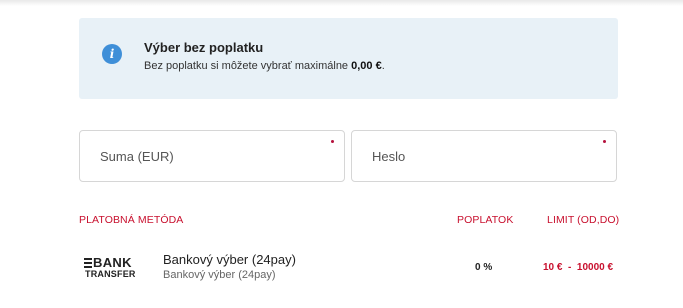 Image resolution: width=683 pixels, height=308 pixels. I want to click on logo-text-transfer: TRANSFER, so click(110, 274).